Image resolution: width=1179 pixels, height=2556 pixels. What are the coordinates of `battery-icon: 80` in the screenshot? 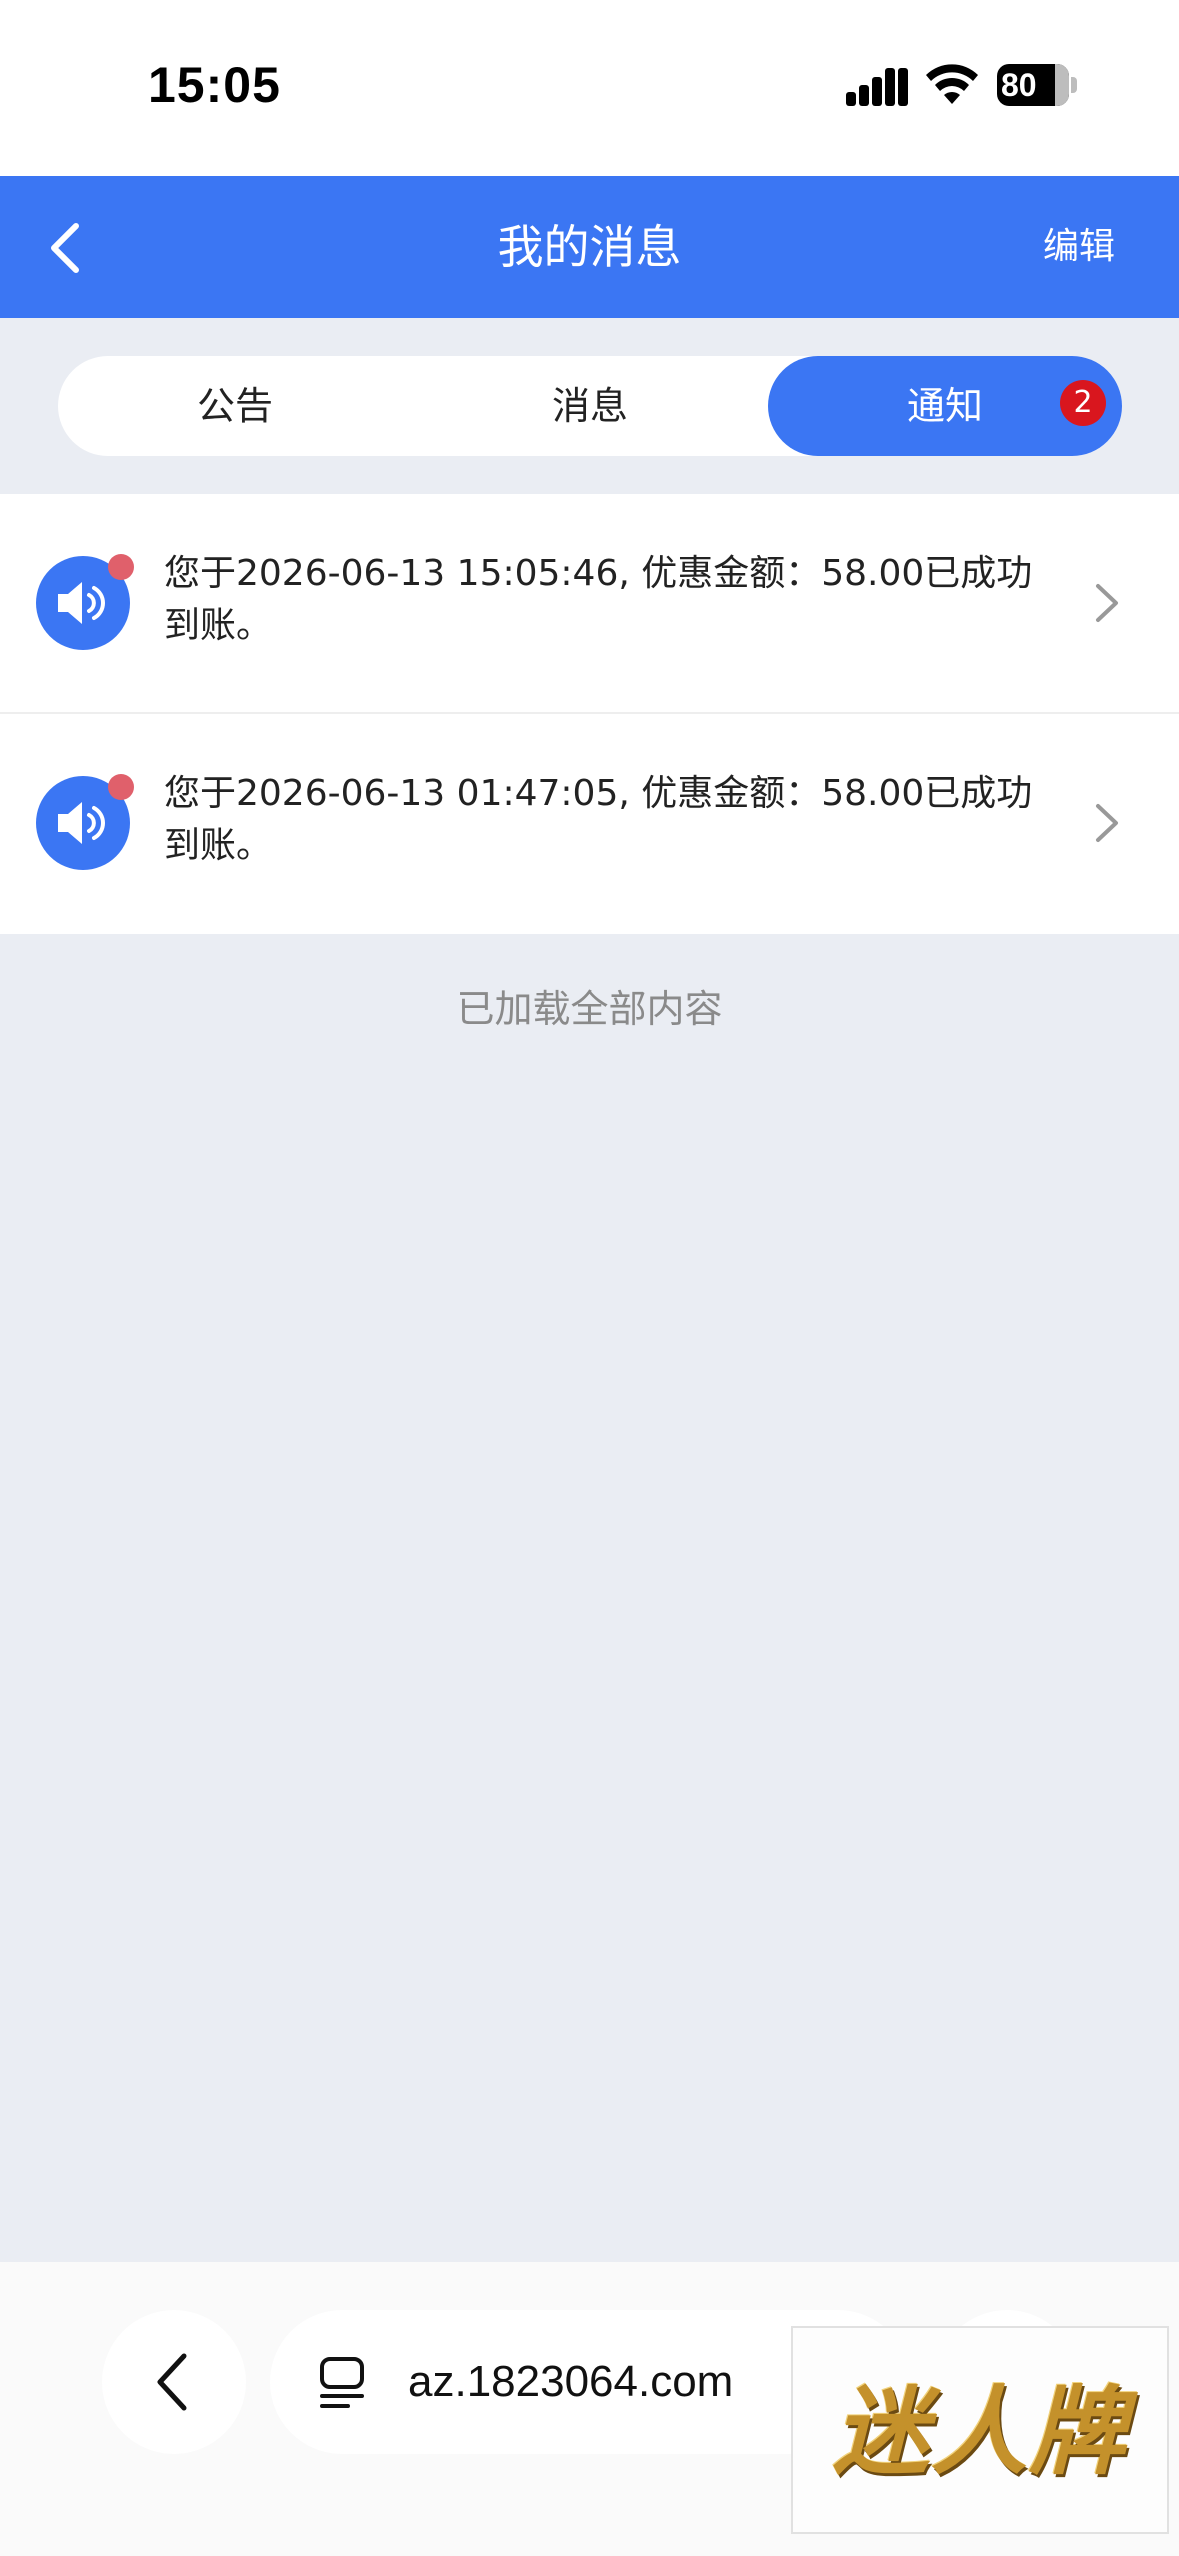 It's located at (1037, 85).